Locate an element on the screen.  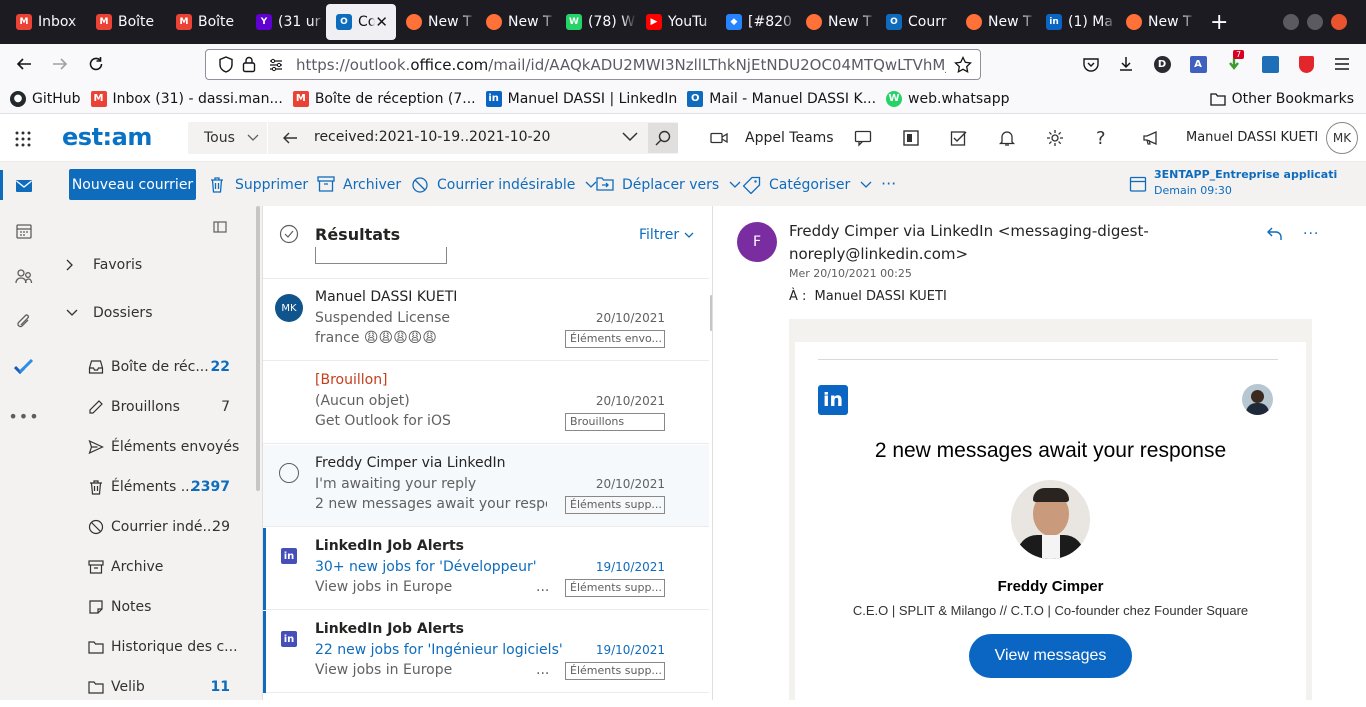
browser-tab: M Inbox is located at coordinates (46, 22).